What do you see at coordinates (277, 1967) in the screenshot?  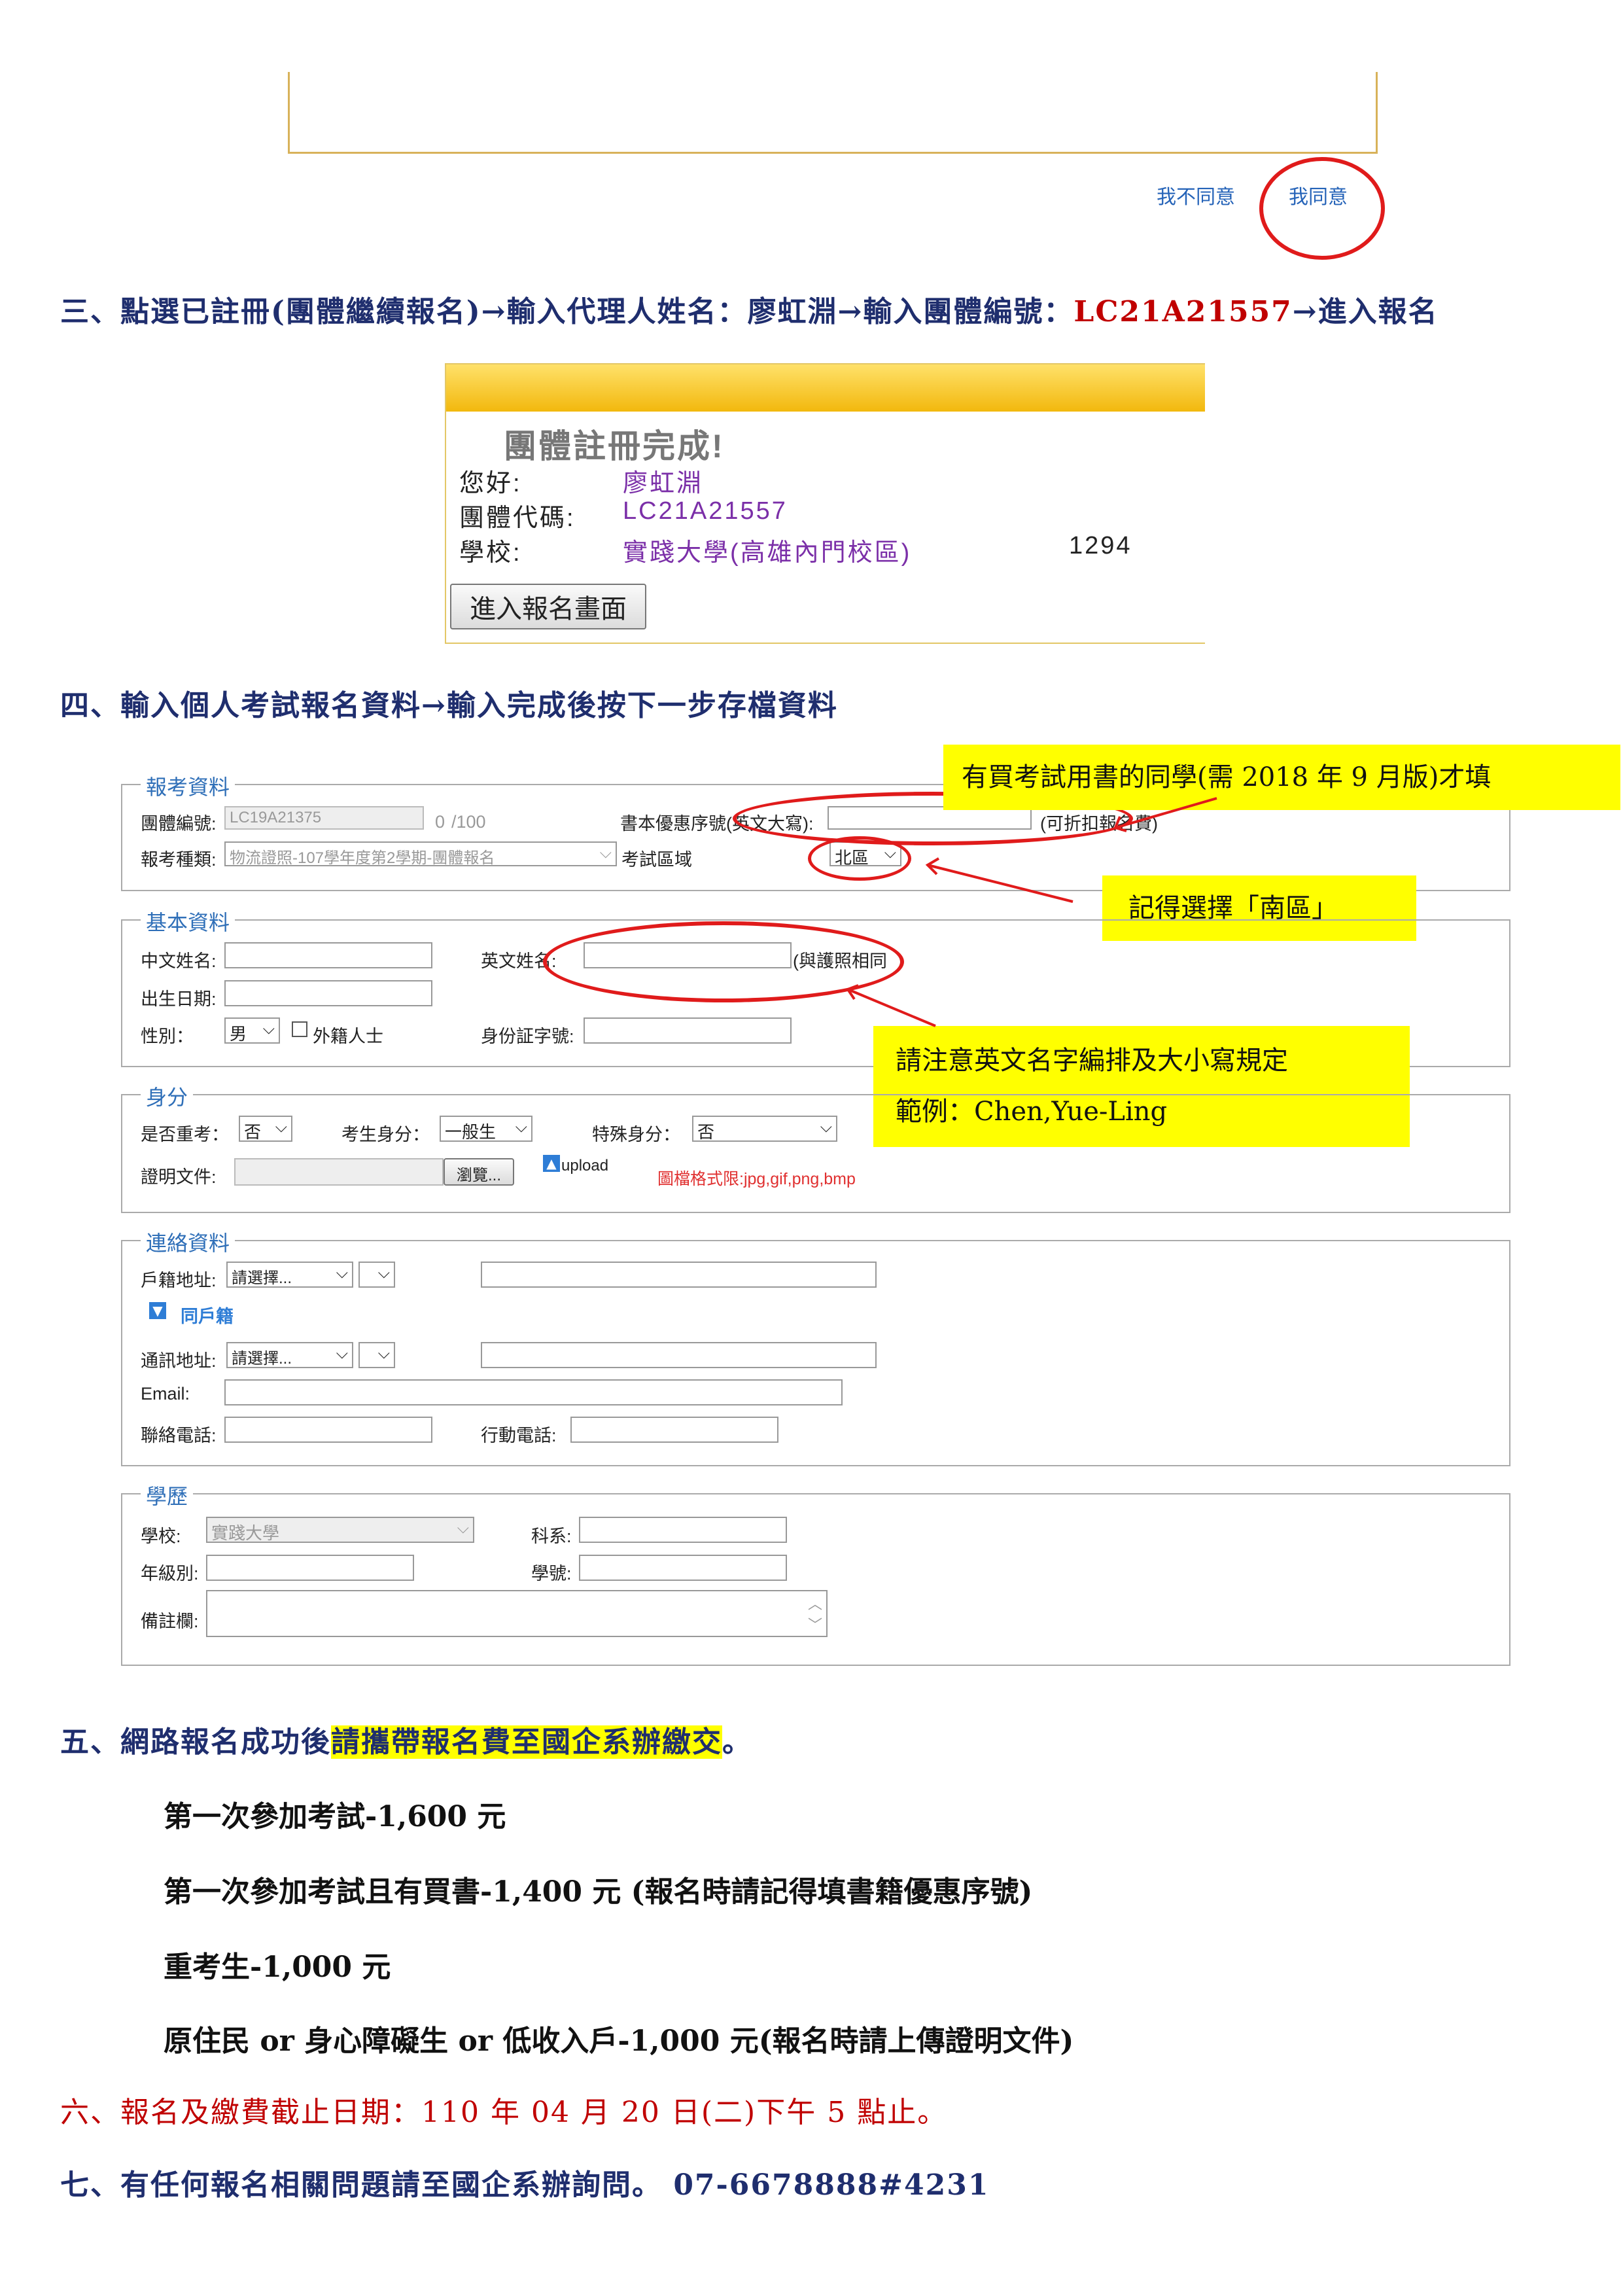 I see `fee-retake: 重考生-1,000 元` at bounding box center [277, 1967].